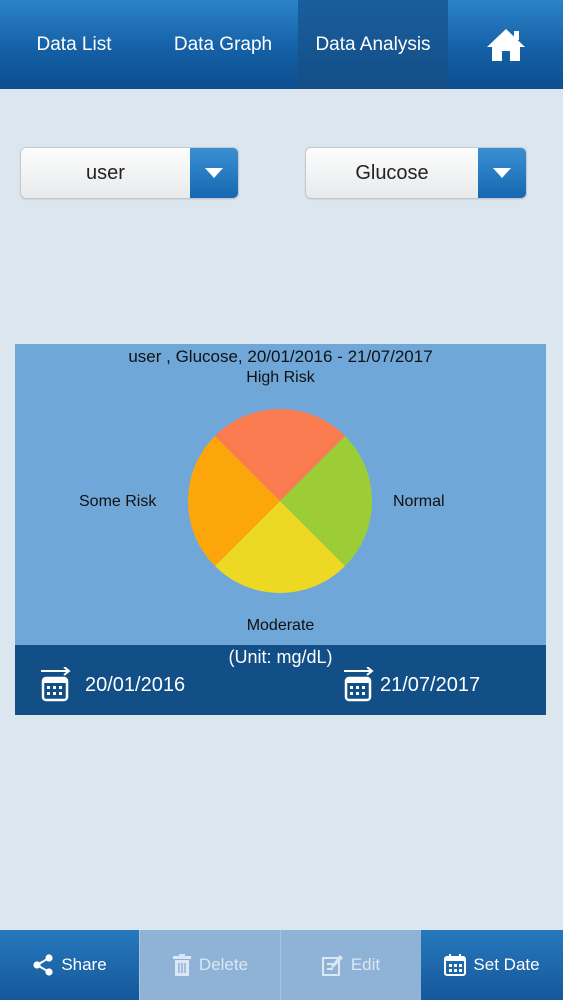 This screenshot has height=1000, width=563. I want to click on bottom-toolbar: Share Delete Edit Set Date, so click(281, 965).